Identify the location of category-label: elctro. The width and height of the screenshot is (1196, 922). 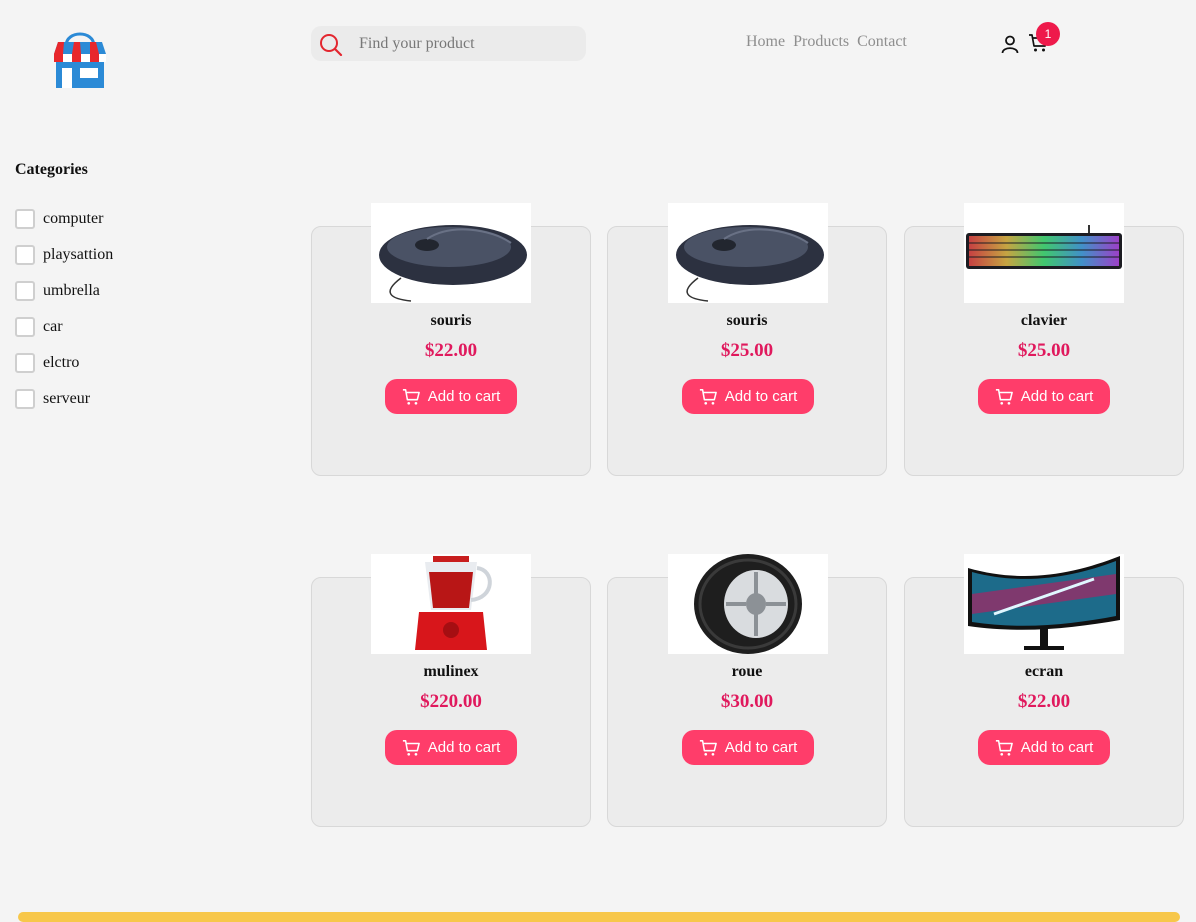
(61, 362).